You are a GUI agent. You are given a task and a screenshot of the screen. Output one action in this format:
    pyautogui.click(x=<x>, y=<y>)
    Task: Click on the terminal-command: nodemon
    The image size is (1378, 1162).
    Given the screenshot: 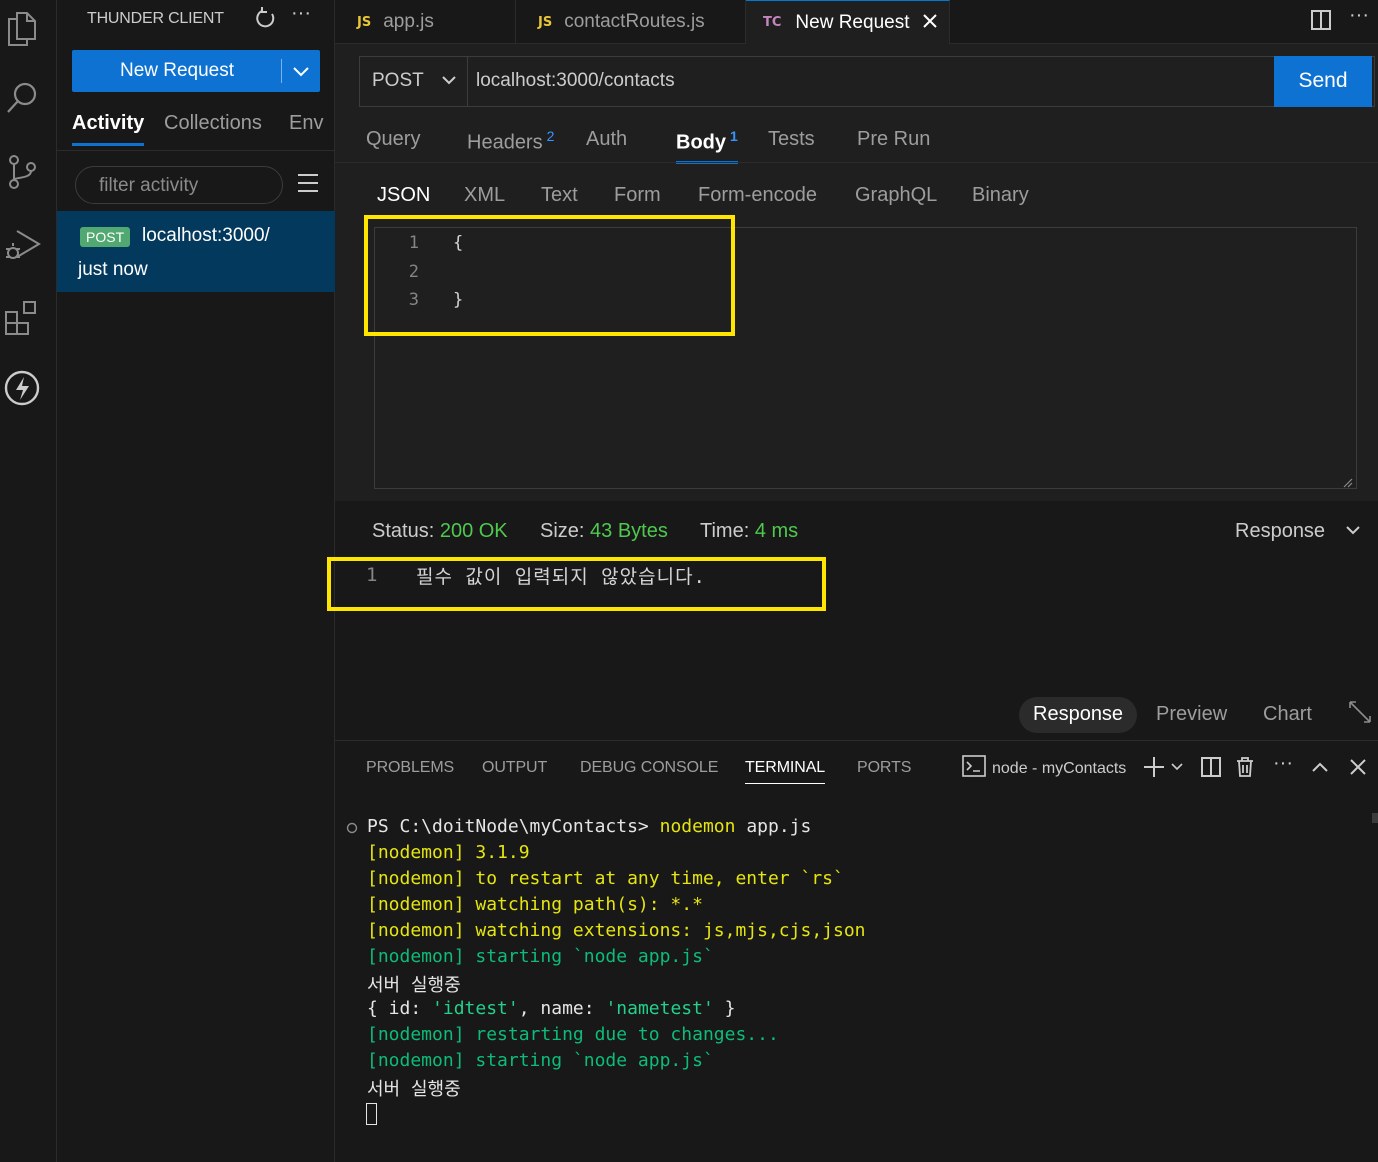 What is the action you would take?
    pyautogui.click(x=697, y=826)
    